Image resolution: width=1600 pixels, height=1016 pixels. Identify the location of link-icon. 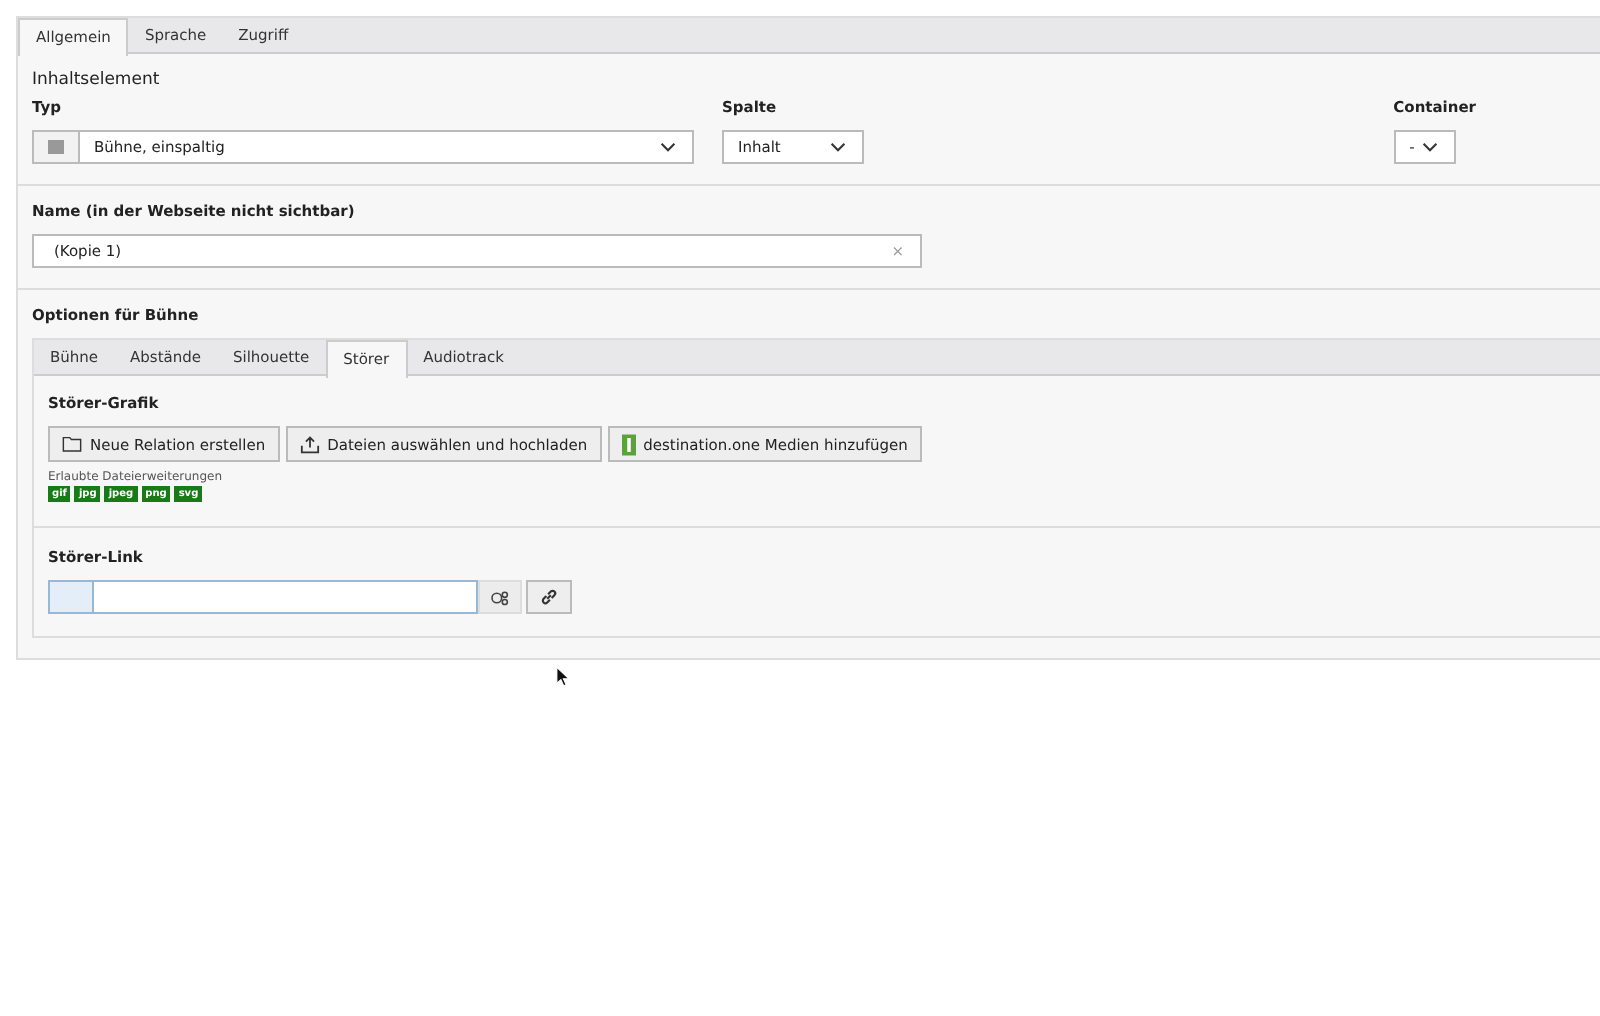
(549, 597).